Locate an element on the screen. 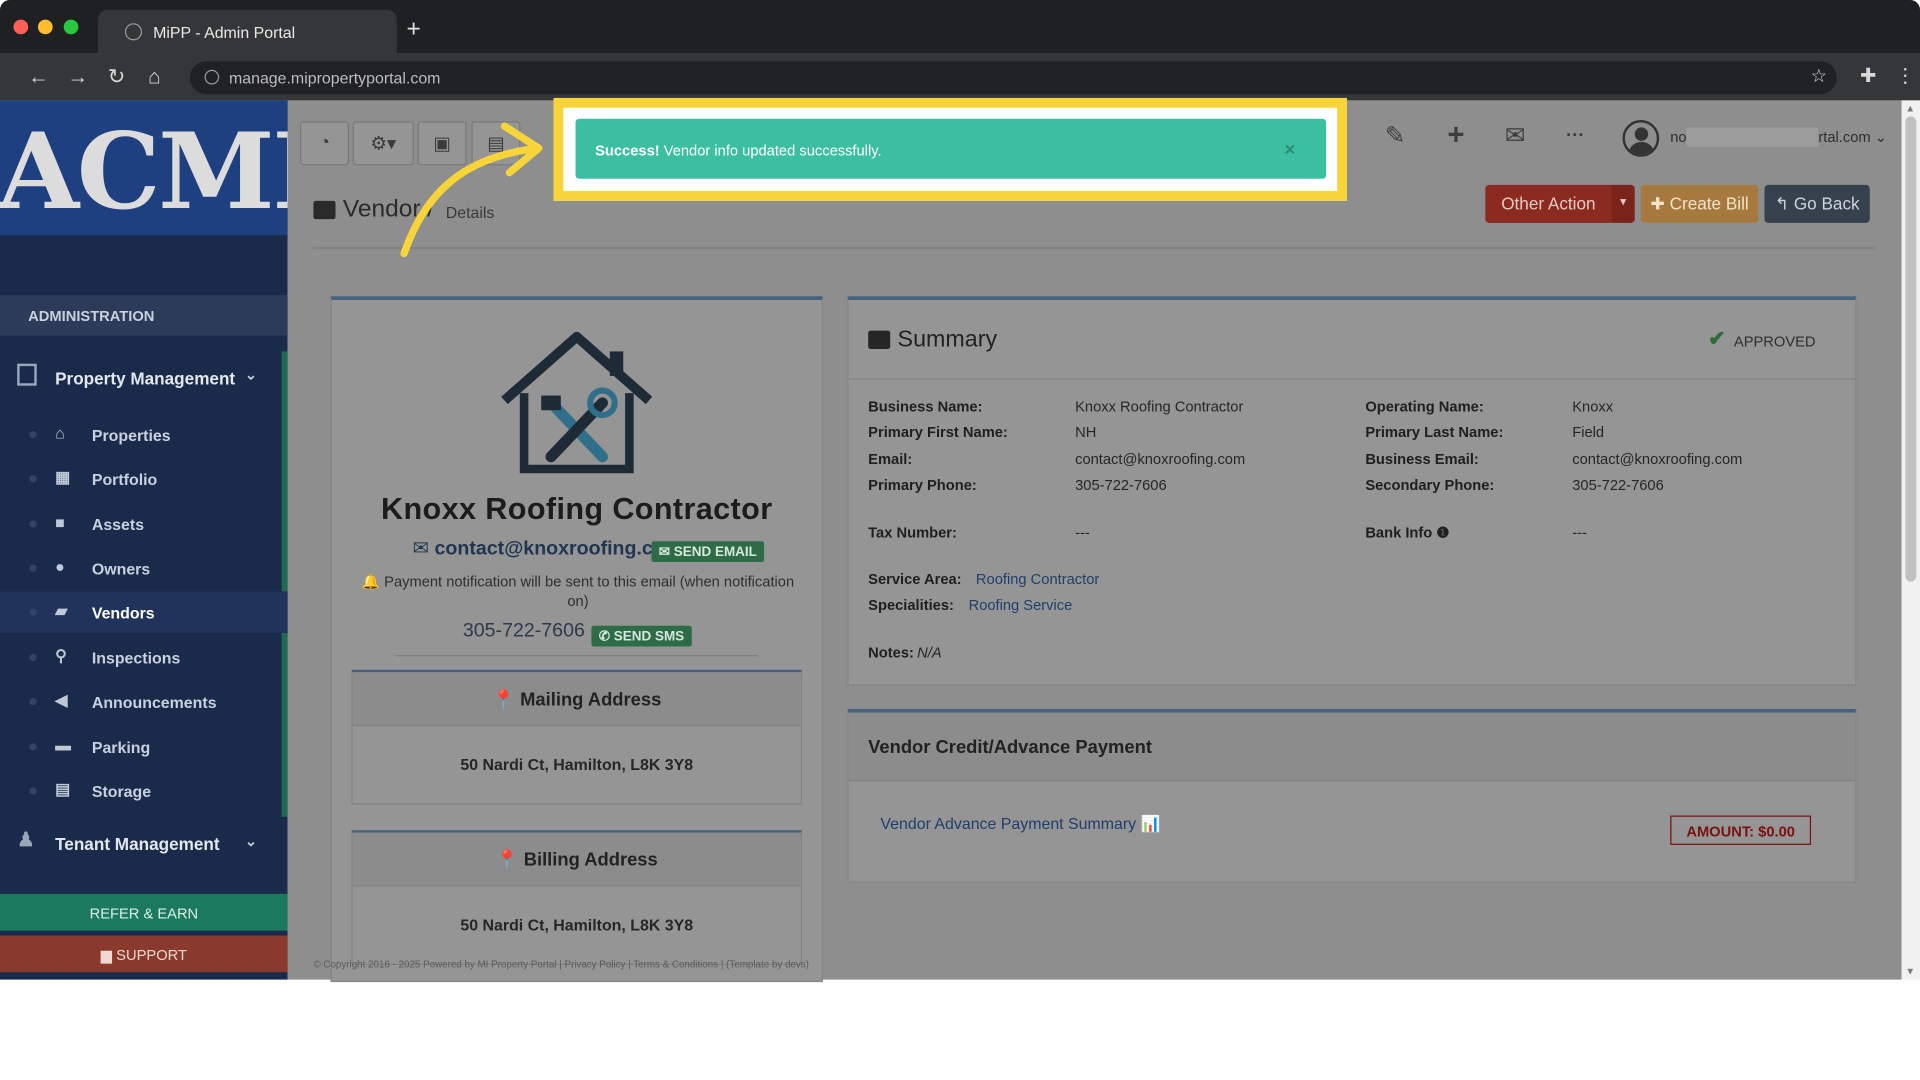 The image size is (1920, 1080). user-icon: ● is located at coordinates (60, 566).